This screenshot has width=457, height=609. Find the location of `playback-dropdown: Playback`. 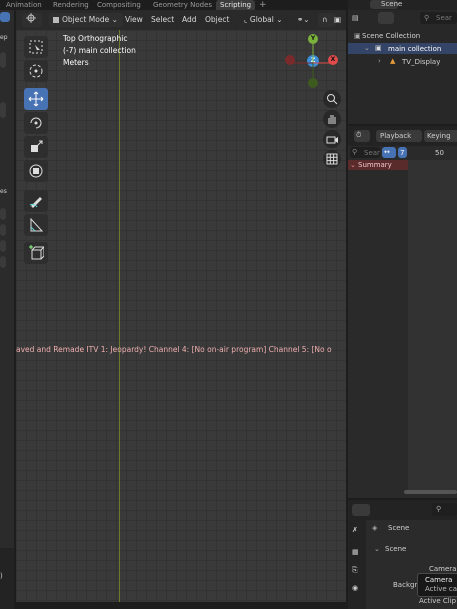

playback-dropdown: Playback is located at coordinates (399, 136).